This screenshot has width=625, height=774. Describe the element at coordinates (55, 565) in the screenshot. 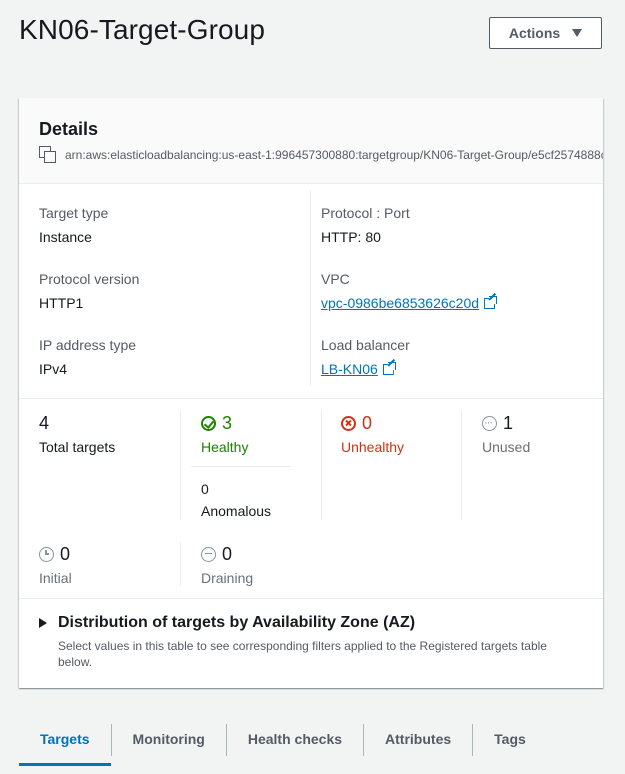

I see `initial-stat: 0 Initial` at that location.